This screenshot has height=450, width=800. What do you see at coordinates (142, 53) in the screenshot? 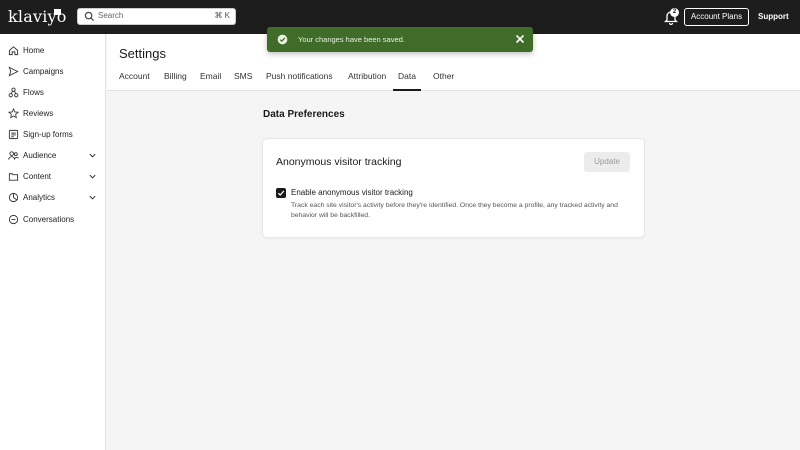
I see `page-title: Settings` at bounding box center [142, 53].